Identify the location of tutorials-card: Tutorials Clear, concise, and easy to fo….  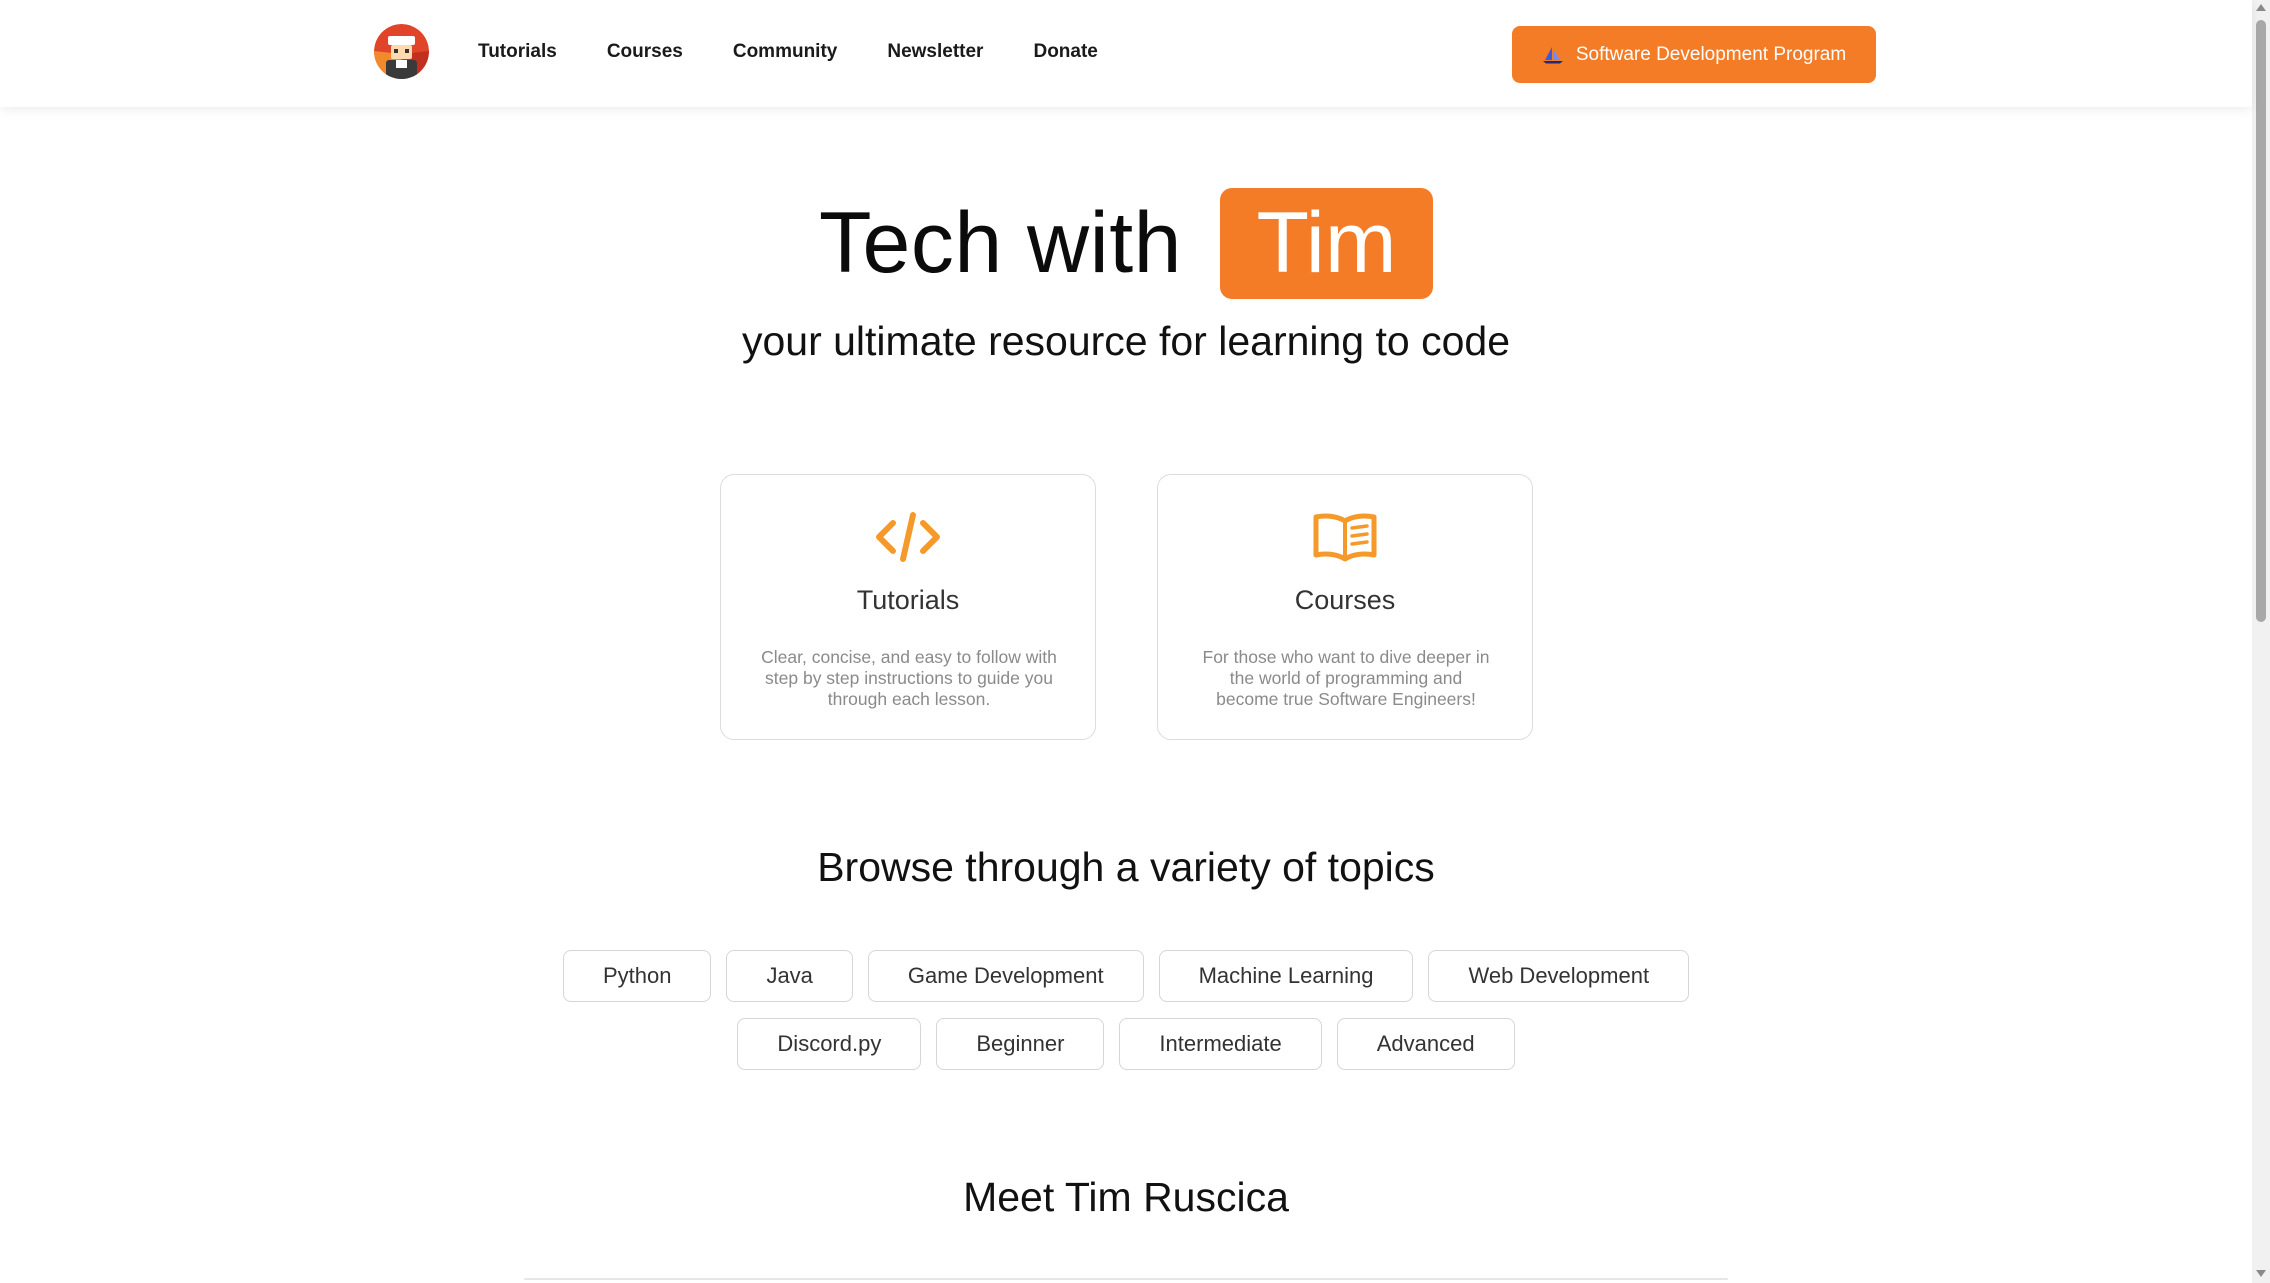
(908, 607).